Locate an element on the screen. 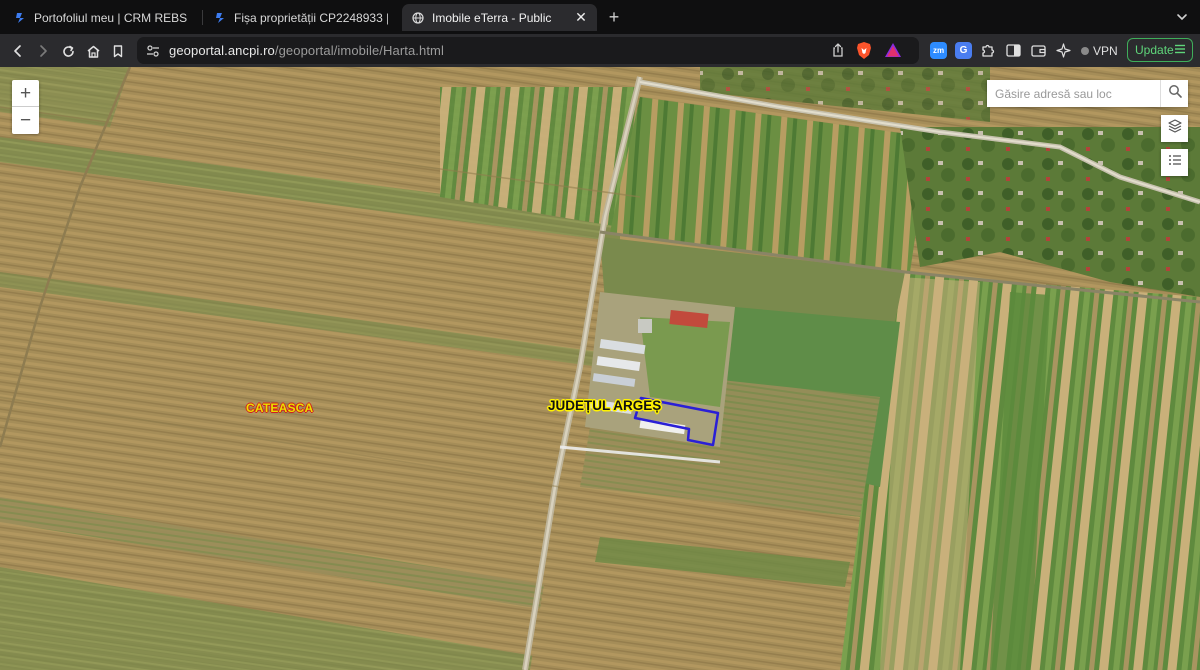 Image resolution: width=1200 pixels, height=670 pixels. wallet-icon is located at coordinates (1038, 50).